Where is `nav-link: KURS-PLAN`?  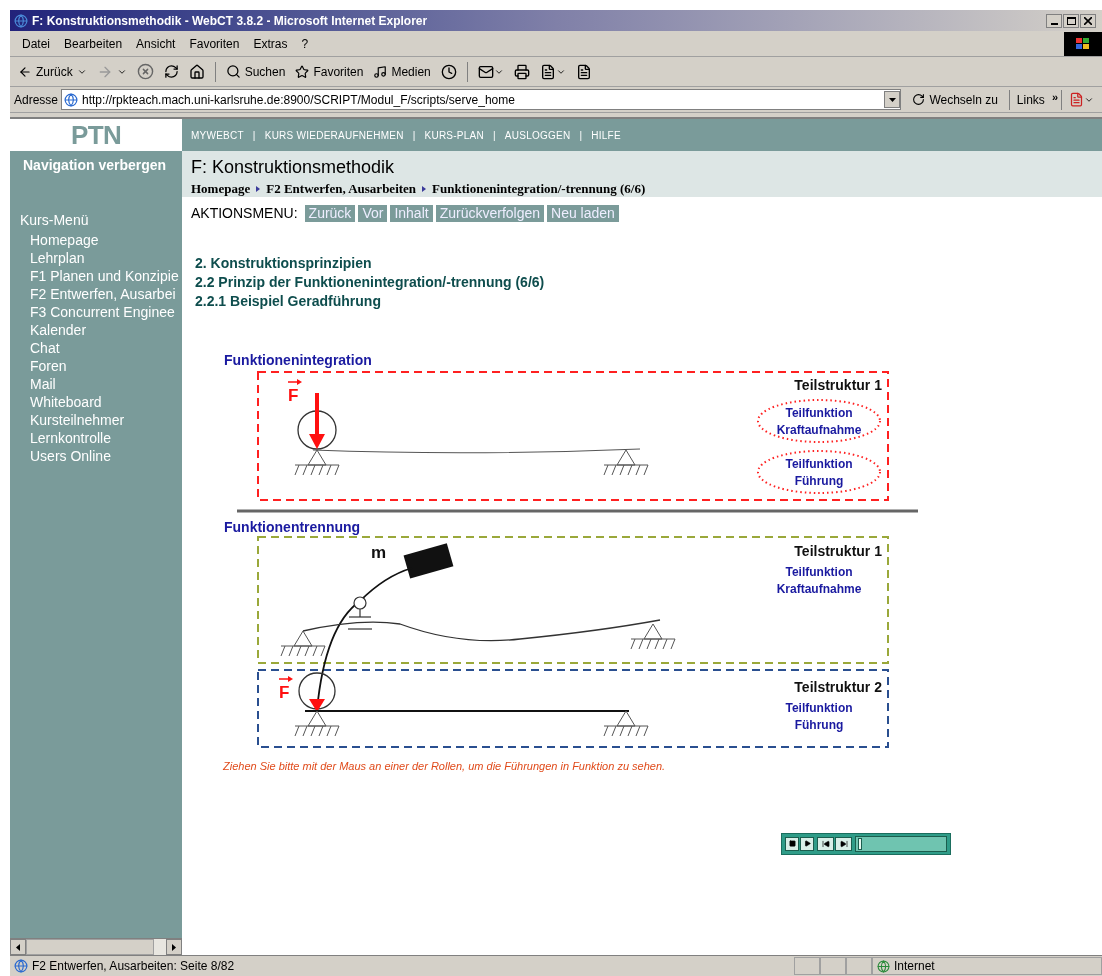
nav-link: KURS-PLAN is located at coordinates (454, 135).